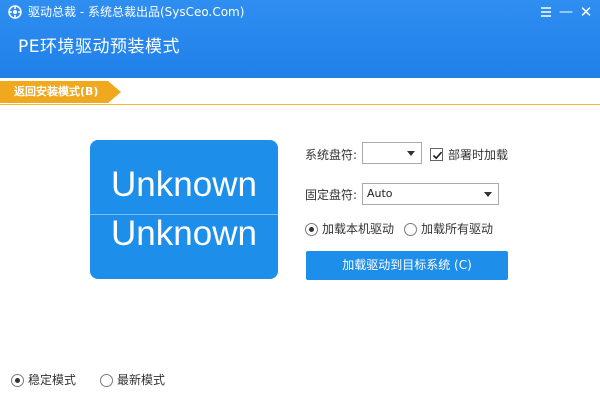 Image resolution: width=600 pixels, height=400 pixels. I want to click on latest-mode-label: 最新模式, so click(141, 380).